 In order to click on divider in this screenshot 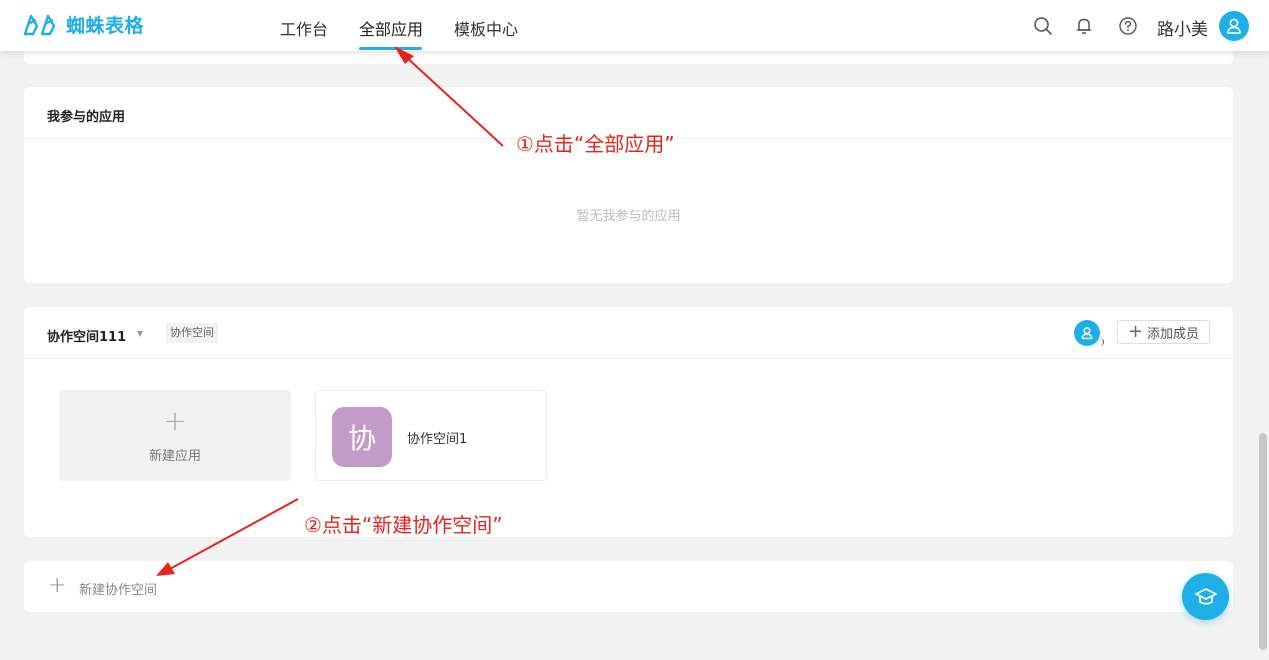, I will do `click(628, 358)`.